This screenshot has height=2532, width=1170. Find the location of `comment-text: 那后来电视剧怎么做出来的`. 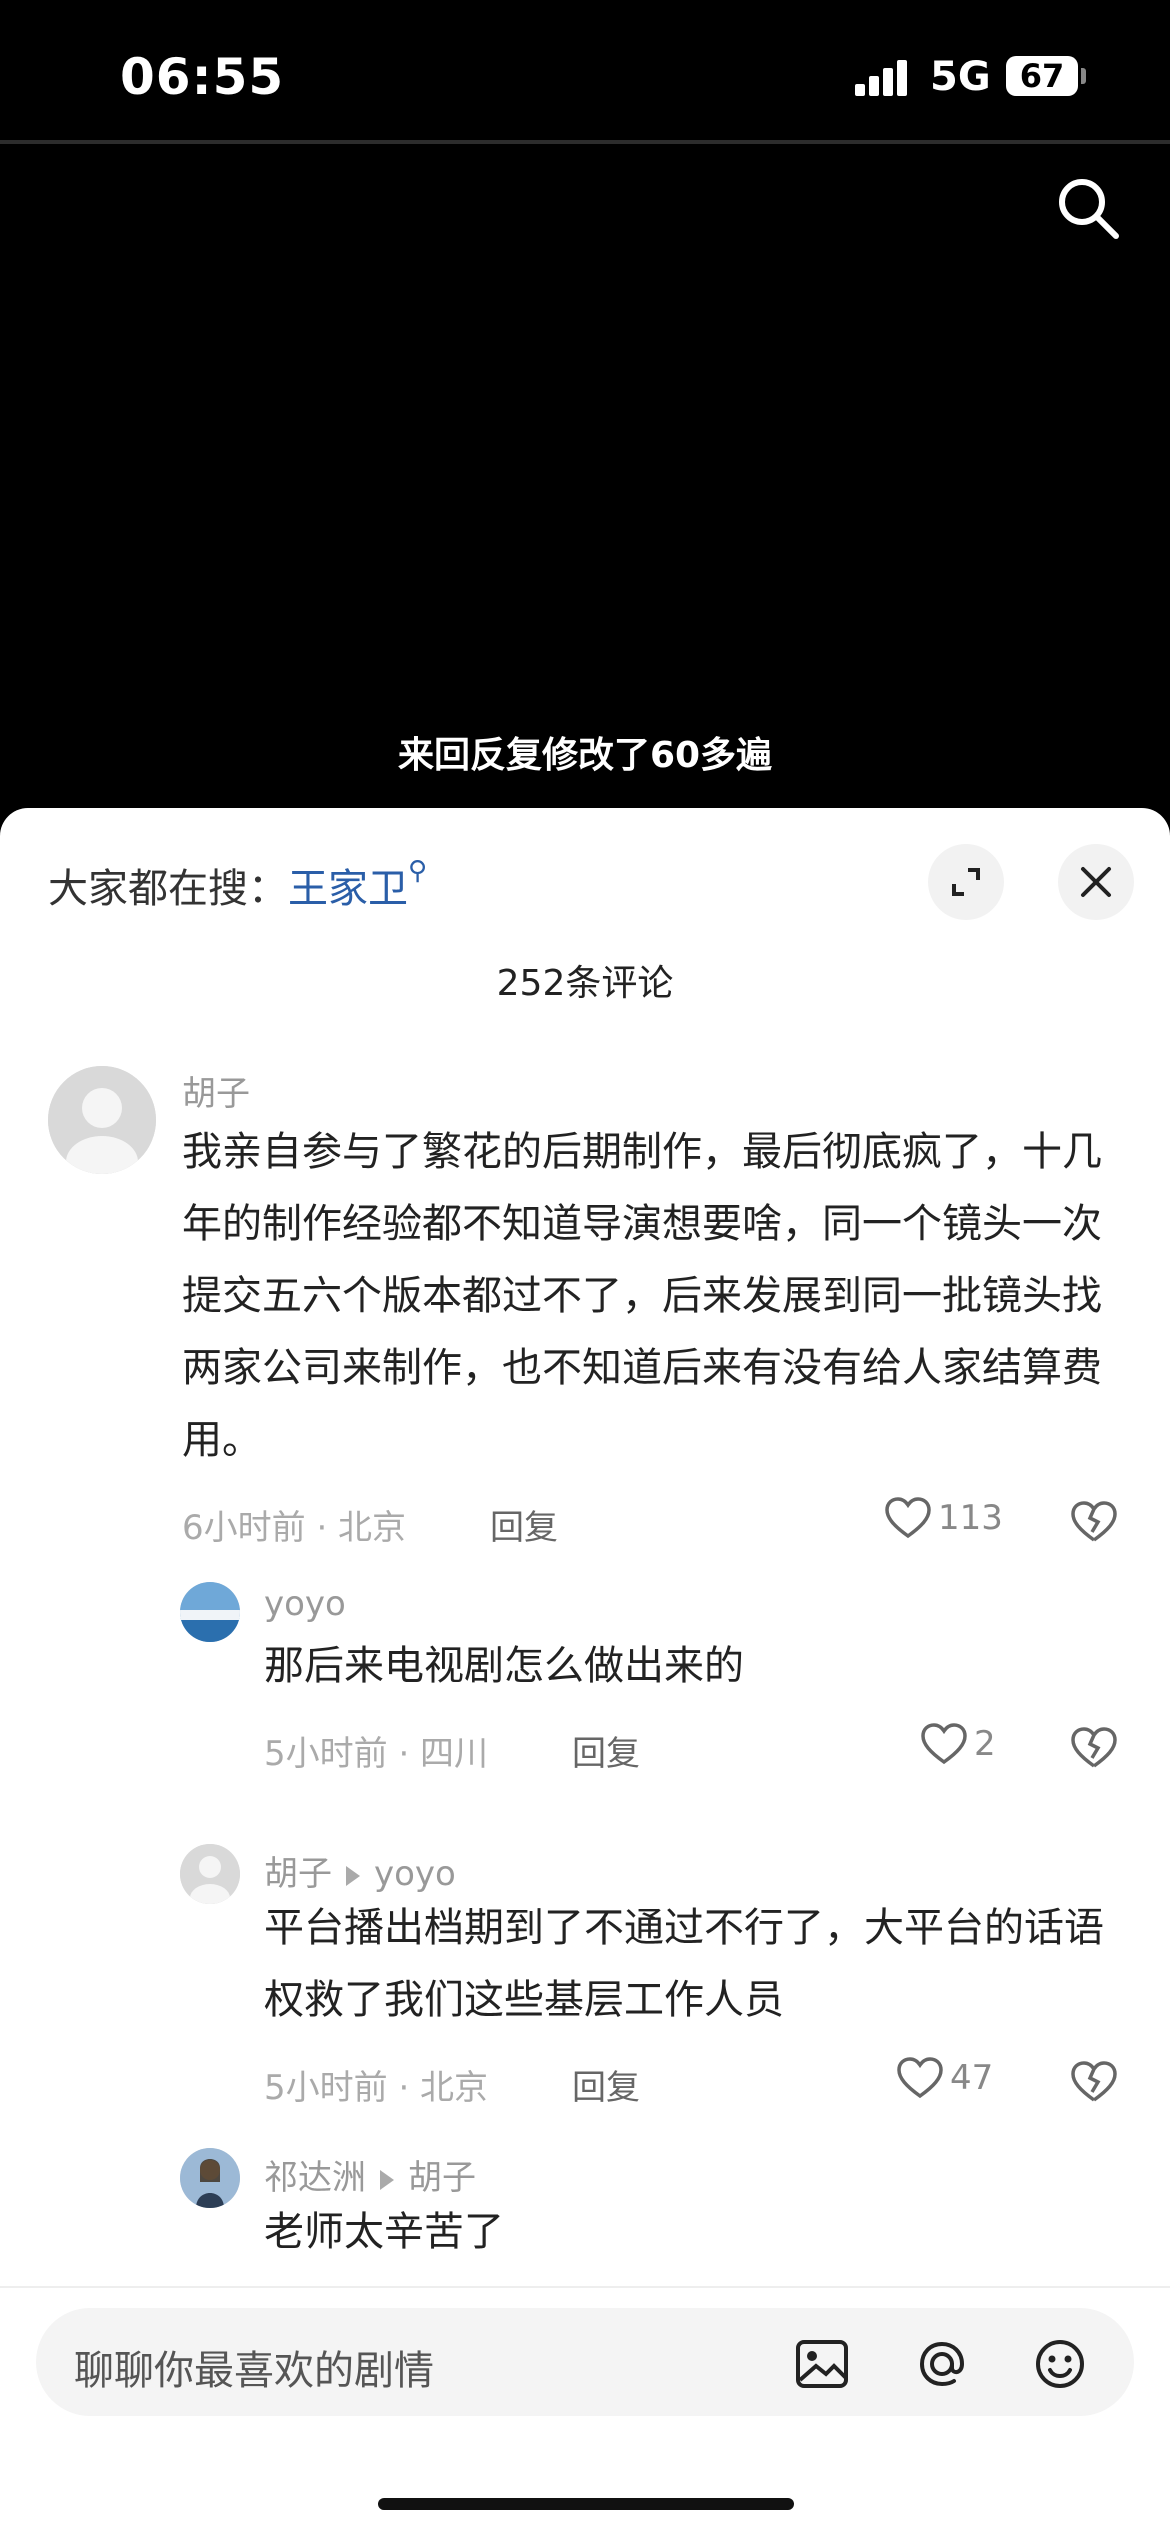

comment-text: 那后来电视剧怎么做出来的 is located at coordinates (504, 1666).